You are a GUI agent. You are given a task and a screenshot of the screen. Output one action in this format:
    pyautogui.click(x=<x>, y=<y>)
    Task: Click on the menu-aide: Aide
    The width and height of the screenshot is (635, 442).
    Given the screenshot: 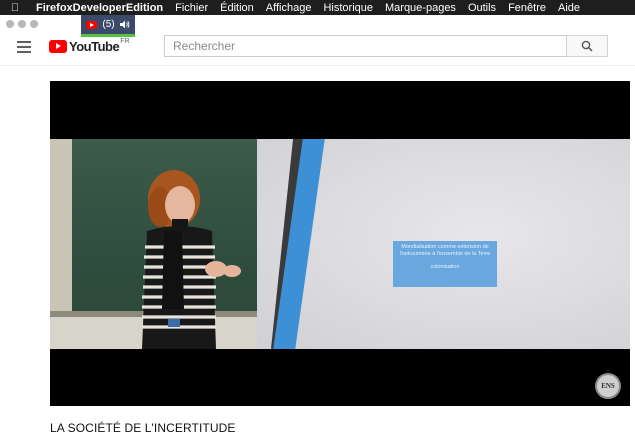 What is the action you would take?
    pyautogui.click(x=569, y=8)
    